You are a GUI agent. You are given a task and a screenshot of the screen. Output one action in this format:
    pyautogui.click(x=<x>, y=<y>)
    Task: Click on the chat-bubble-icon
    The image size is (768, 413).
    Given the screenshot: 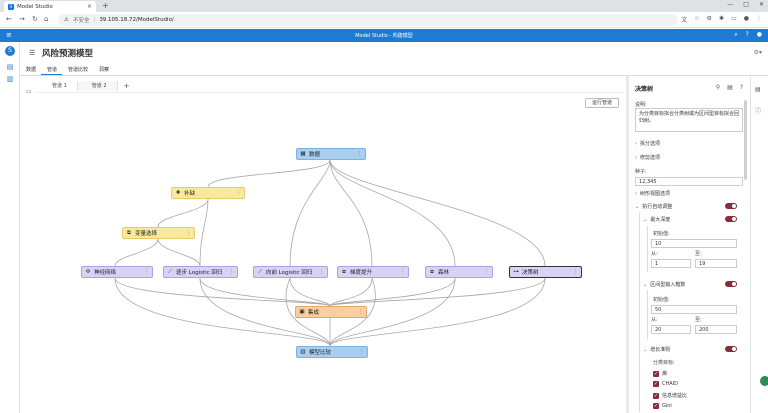 What is the action you would take?
    pyautogui.click(x=764, y=381)
    